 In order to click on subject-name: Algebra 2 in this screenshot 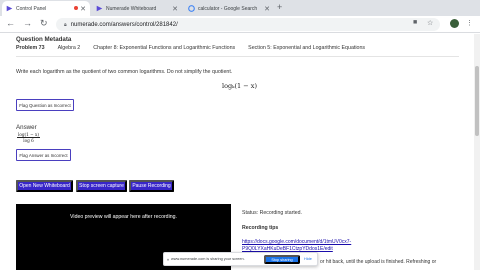, I will do `click(69, 48)`.